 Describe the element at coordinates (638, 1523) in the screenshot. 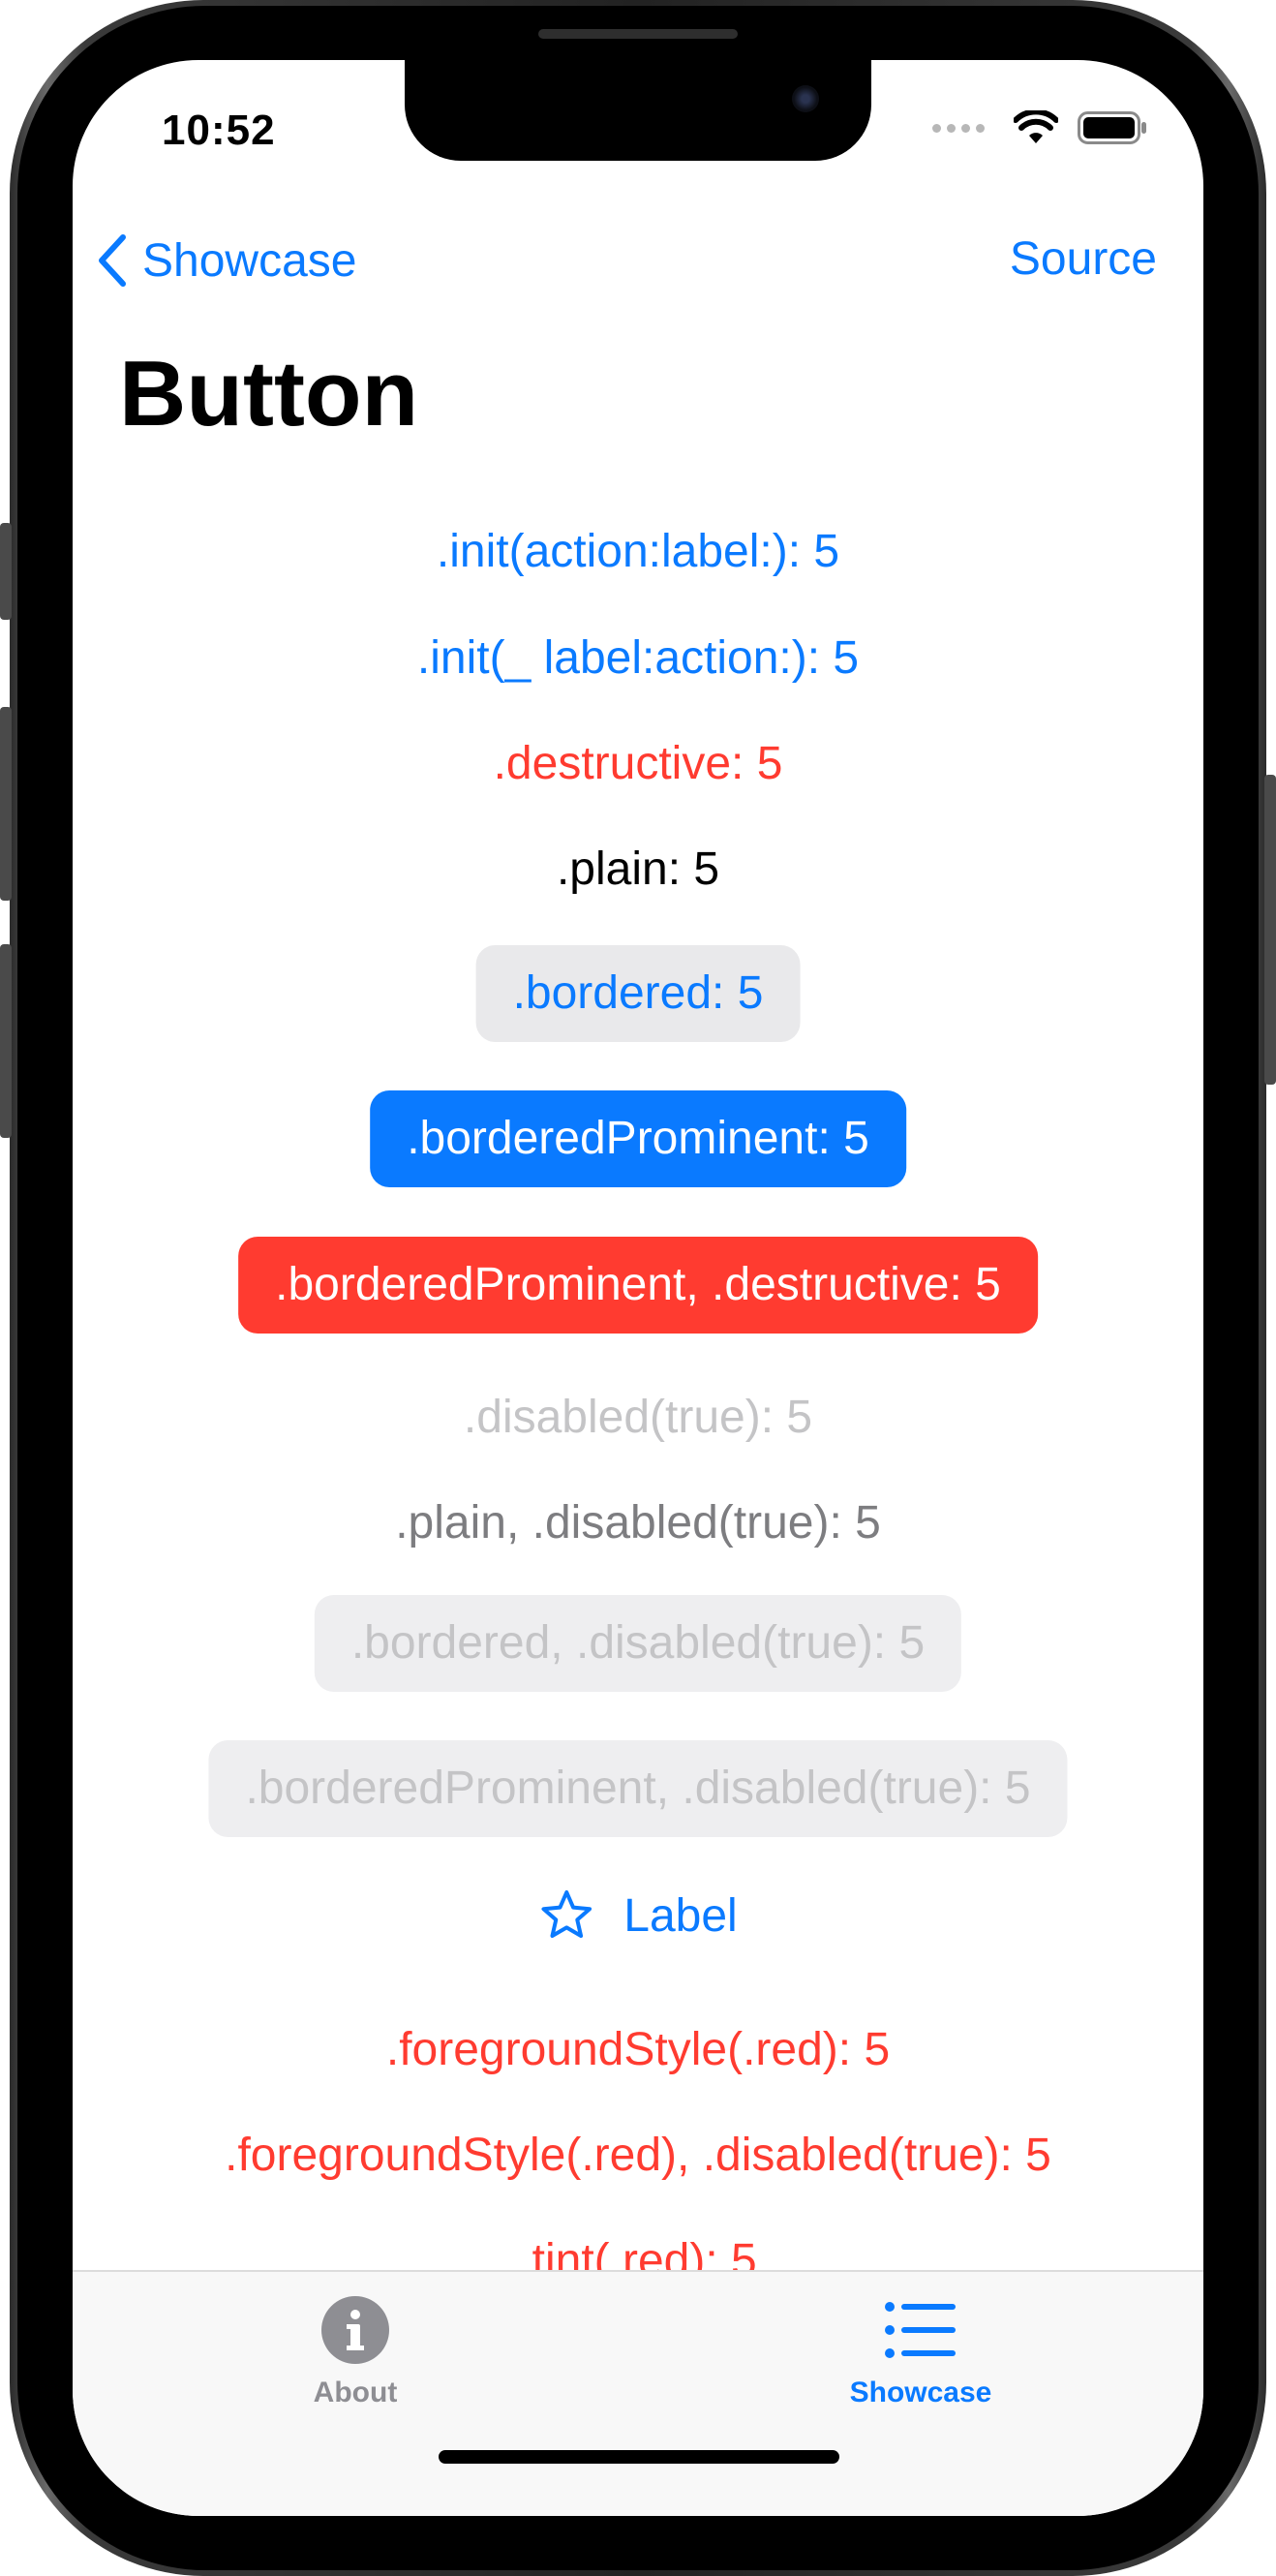

I see `plain-disabled-button: .plain, .disabled(true): 5` at that location.